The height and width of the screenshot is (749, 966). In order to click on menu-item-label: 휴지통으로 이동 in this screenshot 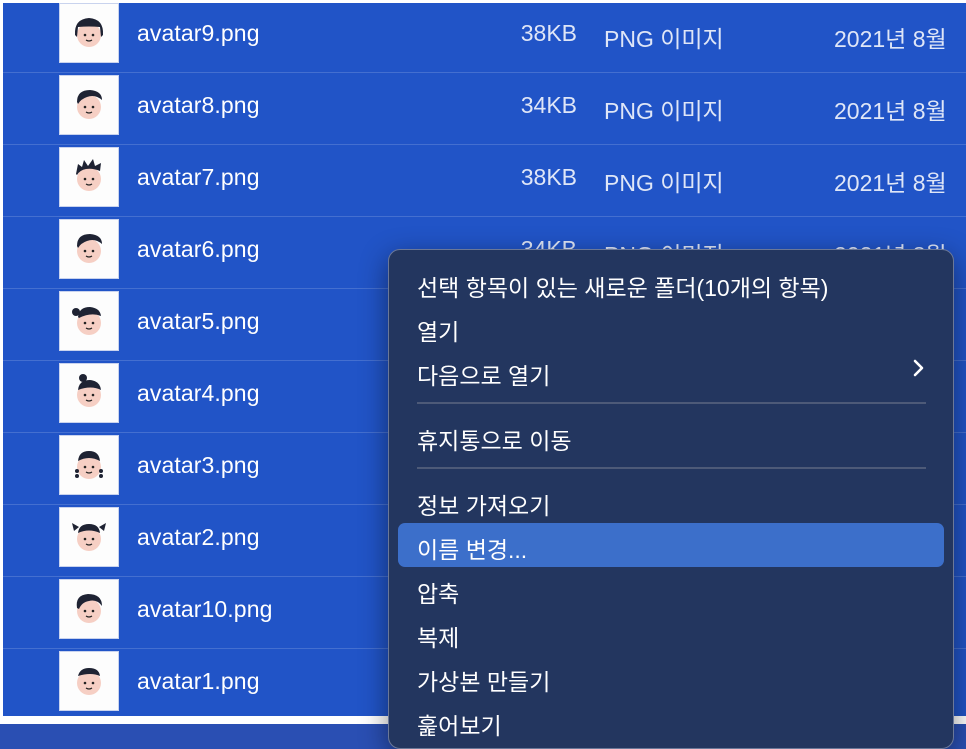, I will do `click(494, 441)`.